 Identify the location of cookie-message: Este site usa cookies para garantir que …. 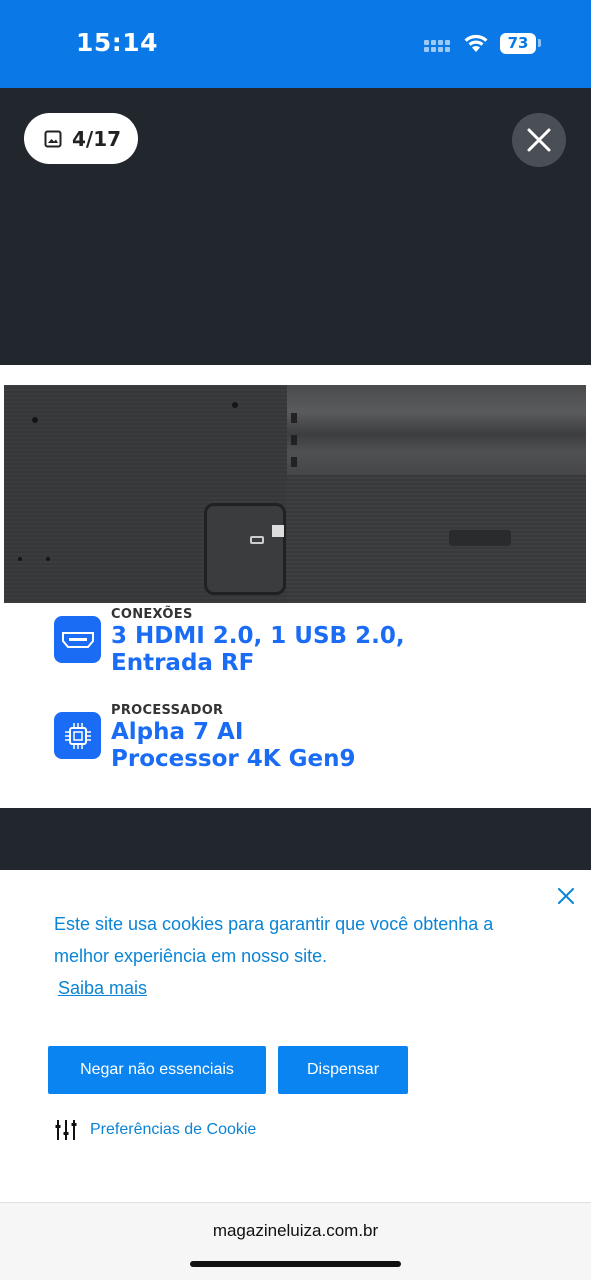
(274, 940).